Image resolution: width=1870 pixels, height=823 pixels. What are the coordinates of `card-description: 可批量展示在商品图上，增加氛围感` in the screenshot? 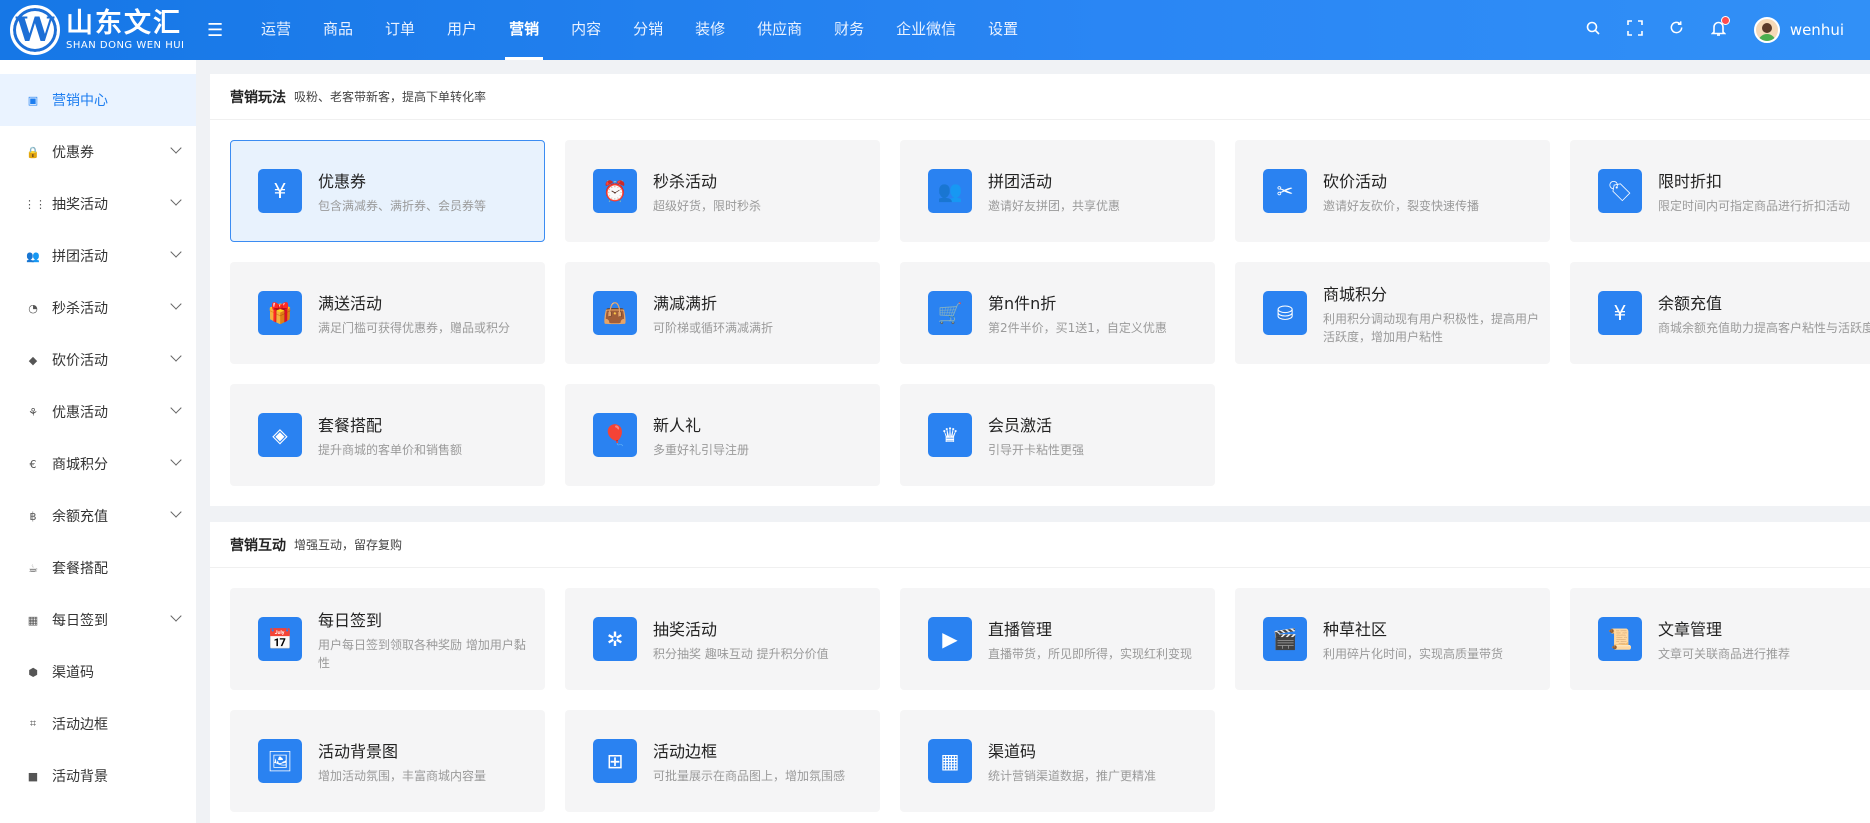 It's located at (749, 775).